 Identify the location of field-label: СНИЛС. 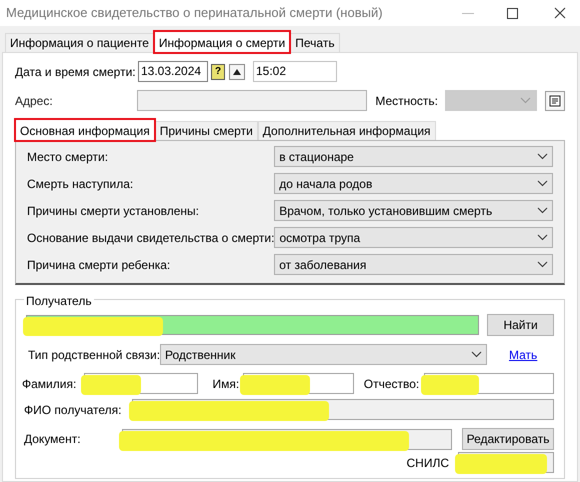
(427, 463).